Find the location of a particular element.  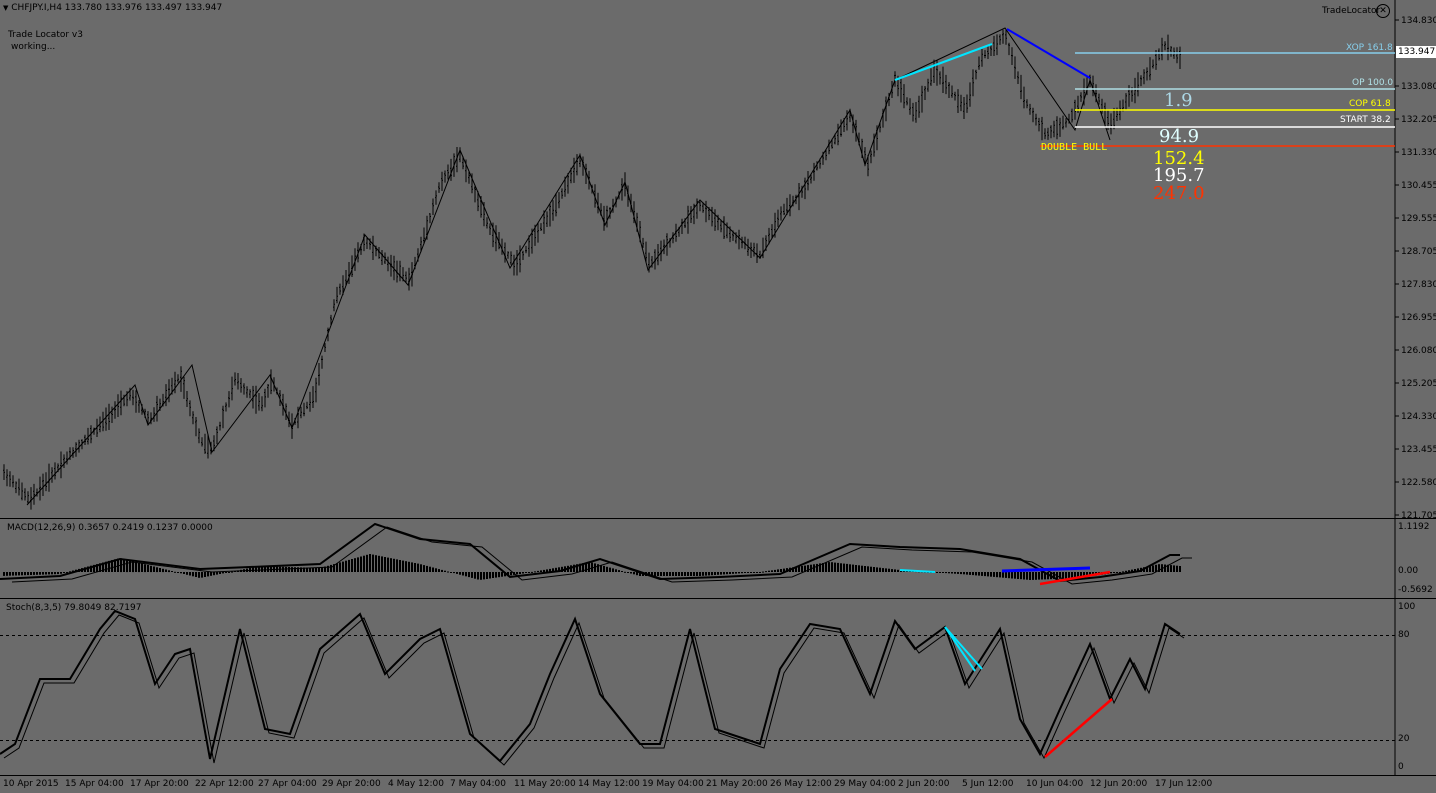

projection-value: 1.9 is located at coordinates (1178, 100).